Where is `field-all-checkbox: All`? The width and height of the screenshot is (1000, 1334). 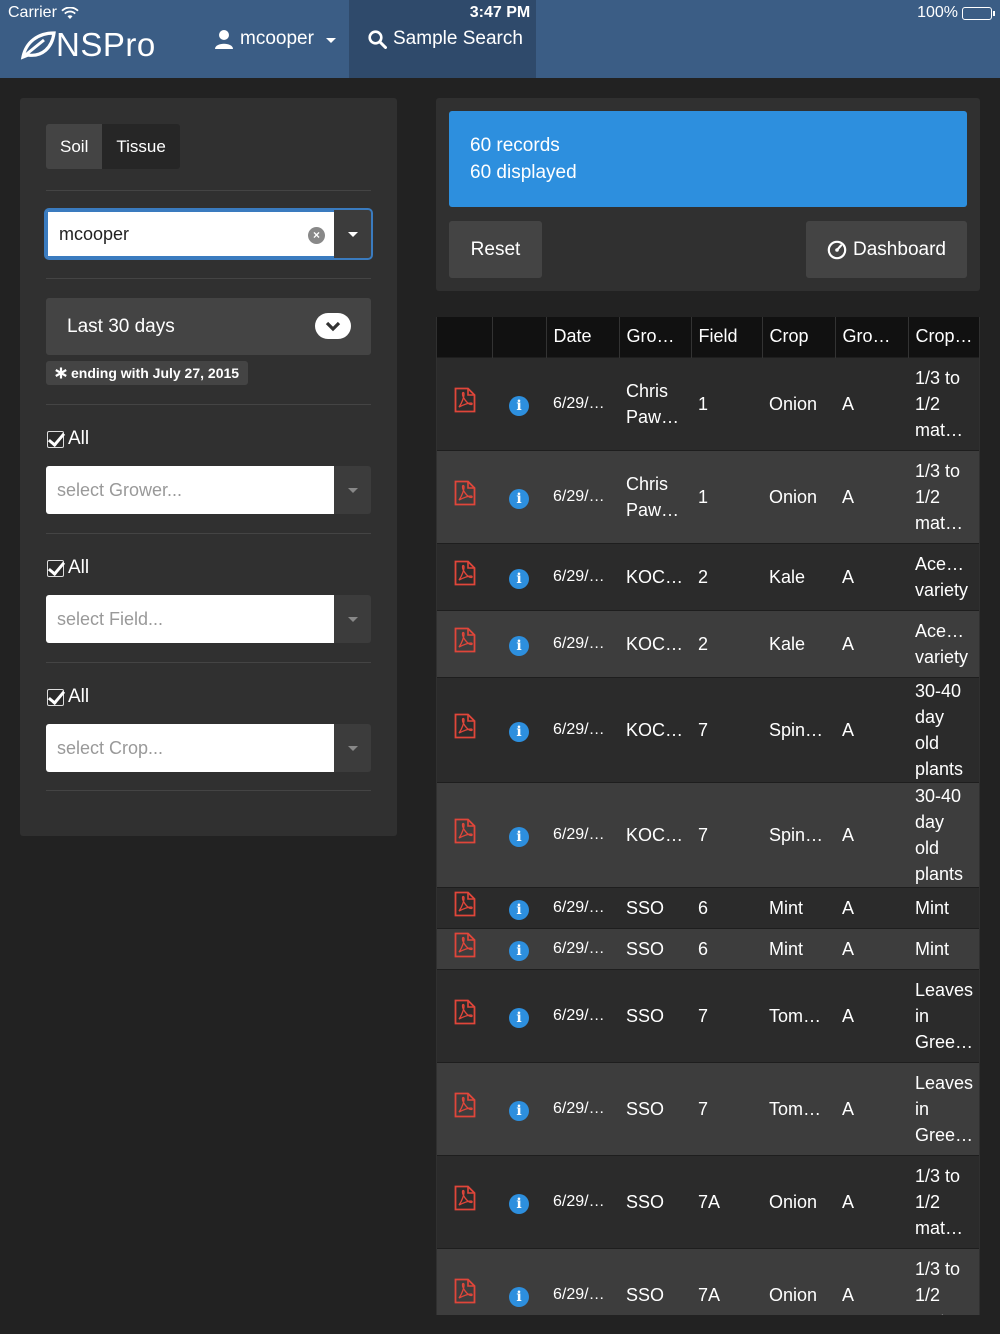 field-all-checkbox: All is located at coordinates (68, 568).